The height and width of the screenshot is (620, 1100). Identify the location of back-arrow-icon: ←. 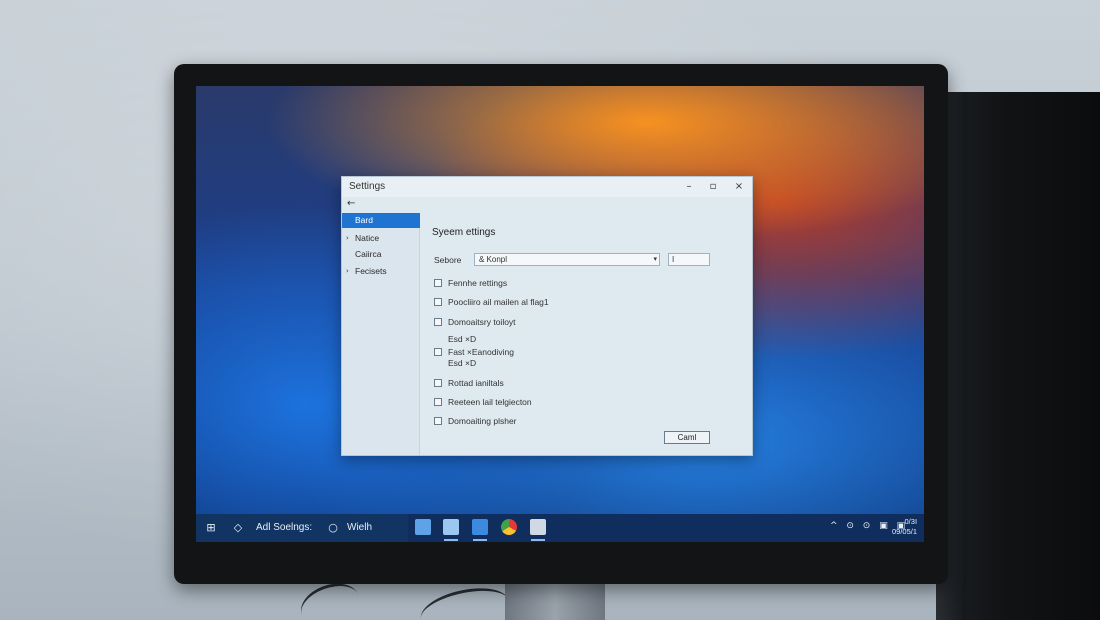
(354, 205).